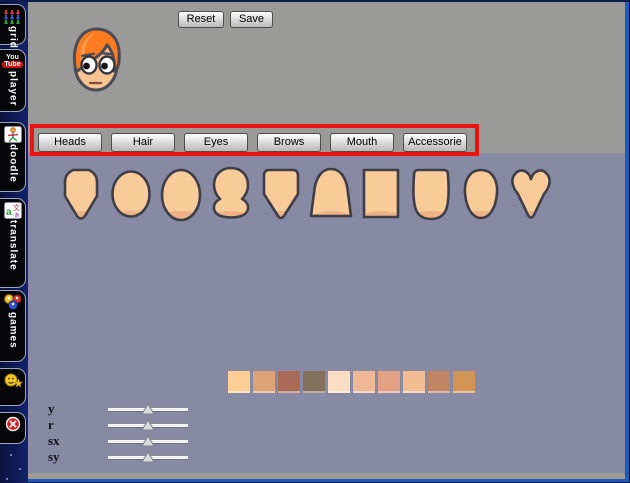  I want to click on billiard-balls-icon, so click(13, 302).